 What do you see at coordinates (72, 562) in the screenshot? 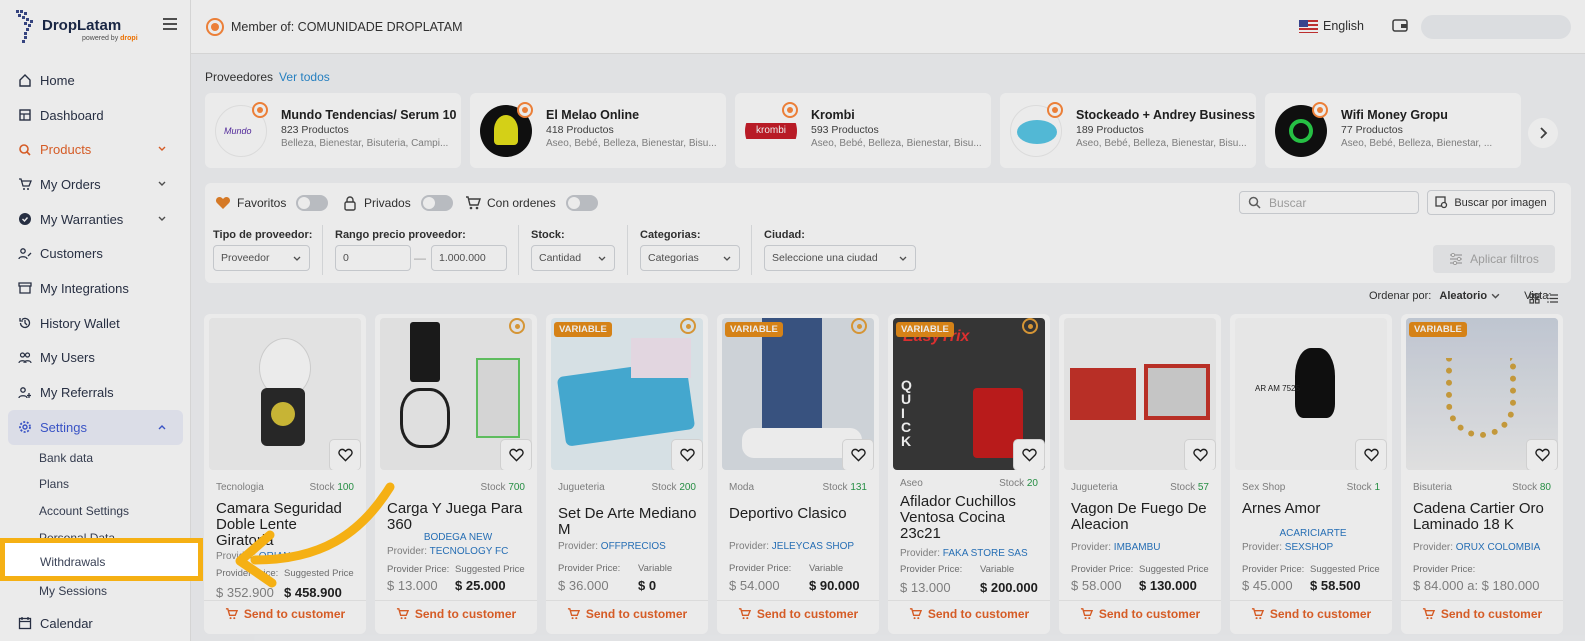
I see `sidebar-item-withdrawals: Withdrawals` at bounding box center [72, 562].